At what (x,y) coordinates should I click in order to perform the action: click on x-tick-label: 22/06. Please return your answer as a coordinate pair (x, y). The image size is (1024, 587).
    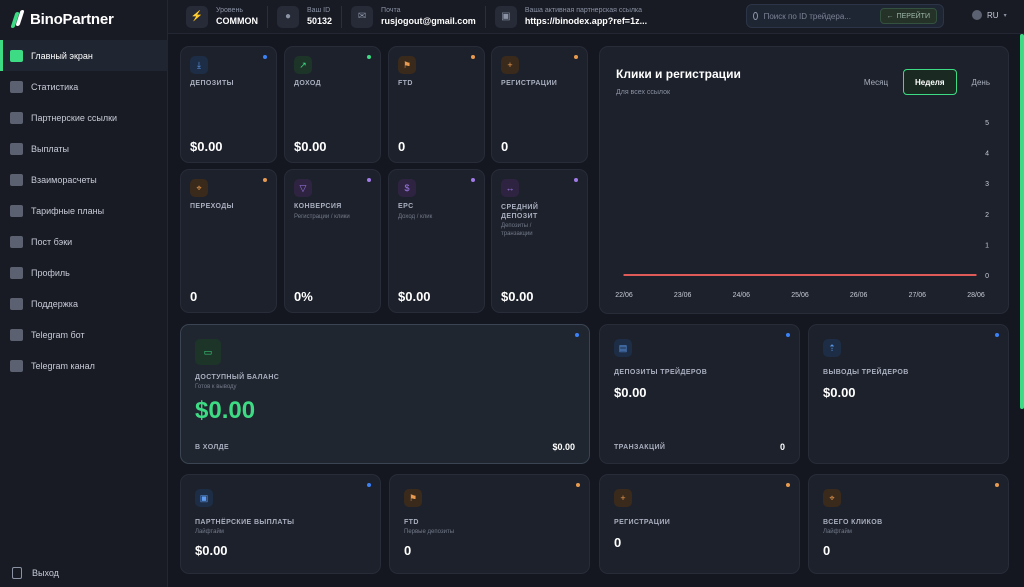
    Looking at the image, I should click on (624, 295).